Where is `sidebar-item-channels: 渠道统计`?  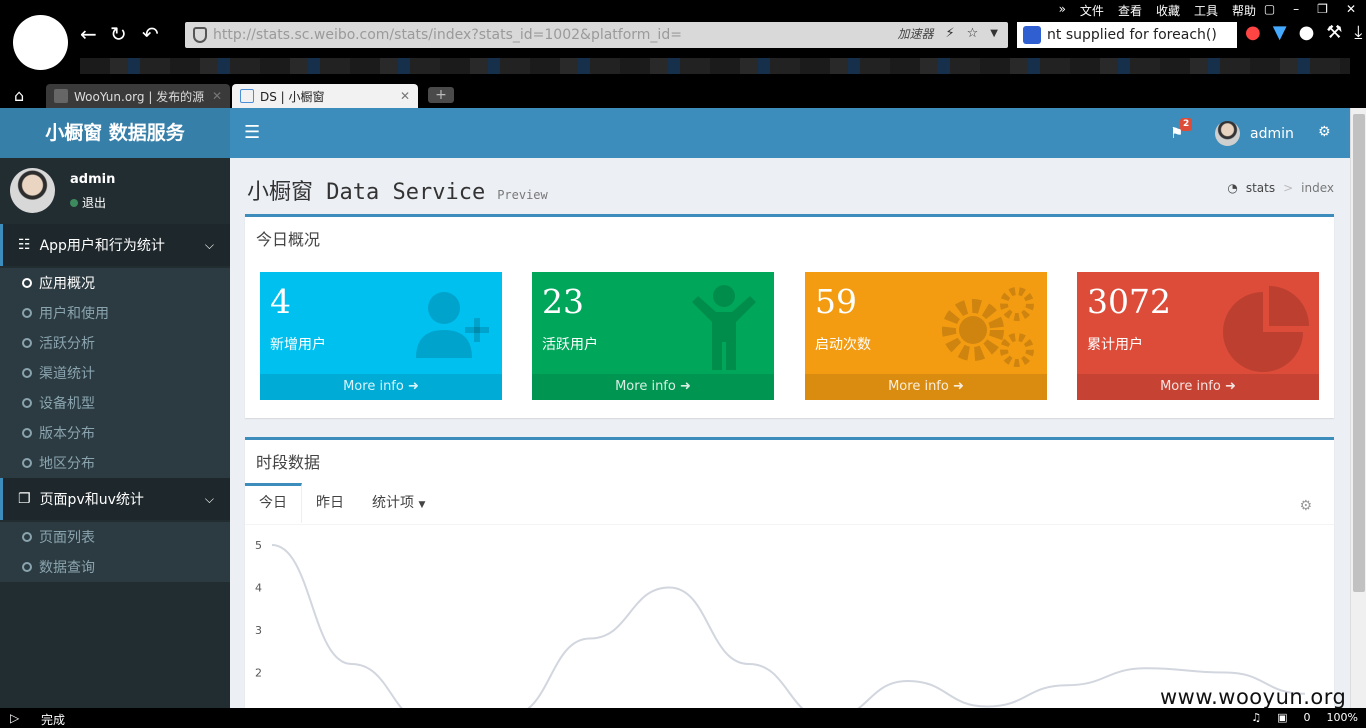
sidebar-item-channels: 渠道统计 is located at coordinates (115, 373).